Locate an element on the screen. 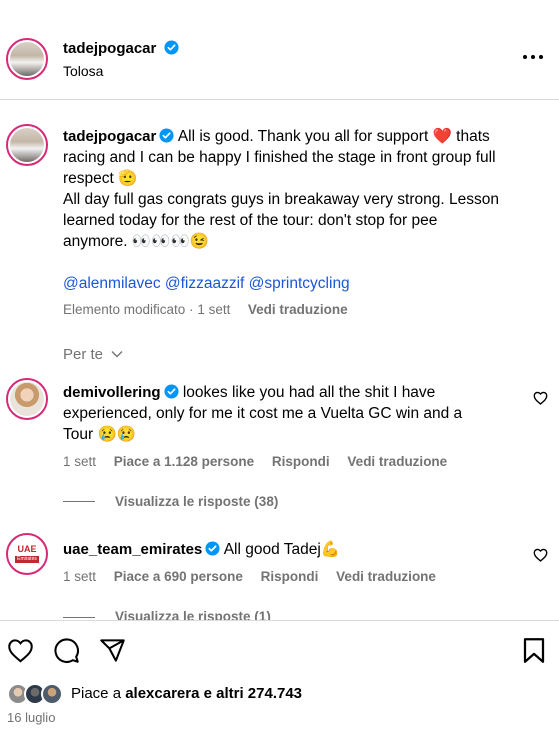  comment-text: uae_team_emirates All good Tadej💪 is located at coordinates (298, 549).